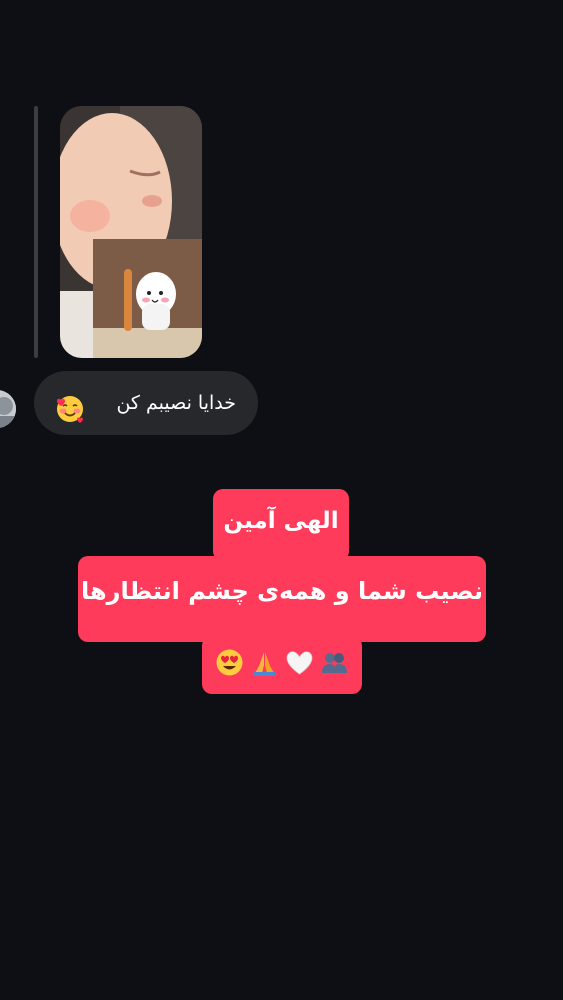 The width and height of the screenshot is (563, 1000). What do you see at coordinates (334, 662) in the screenshot?
I see `hugging-people-icon` at bounding box center [334, 662].